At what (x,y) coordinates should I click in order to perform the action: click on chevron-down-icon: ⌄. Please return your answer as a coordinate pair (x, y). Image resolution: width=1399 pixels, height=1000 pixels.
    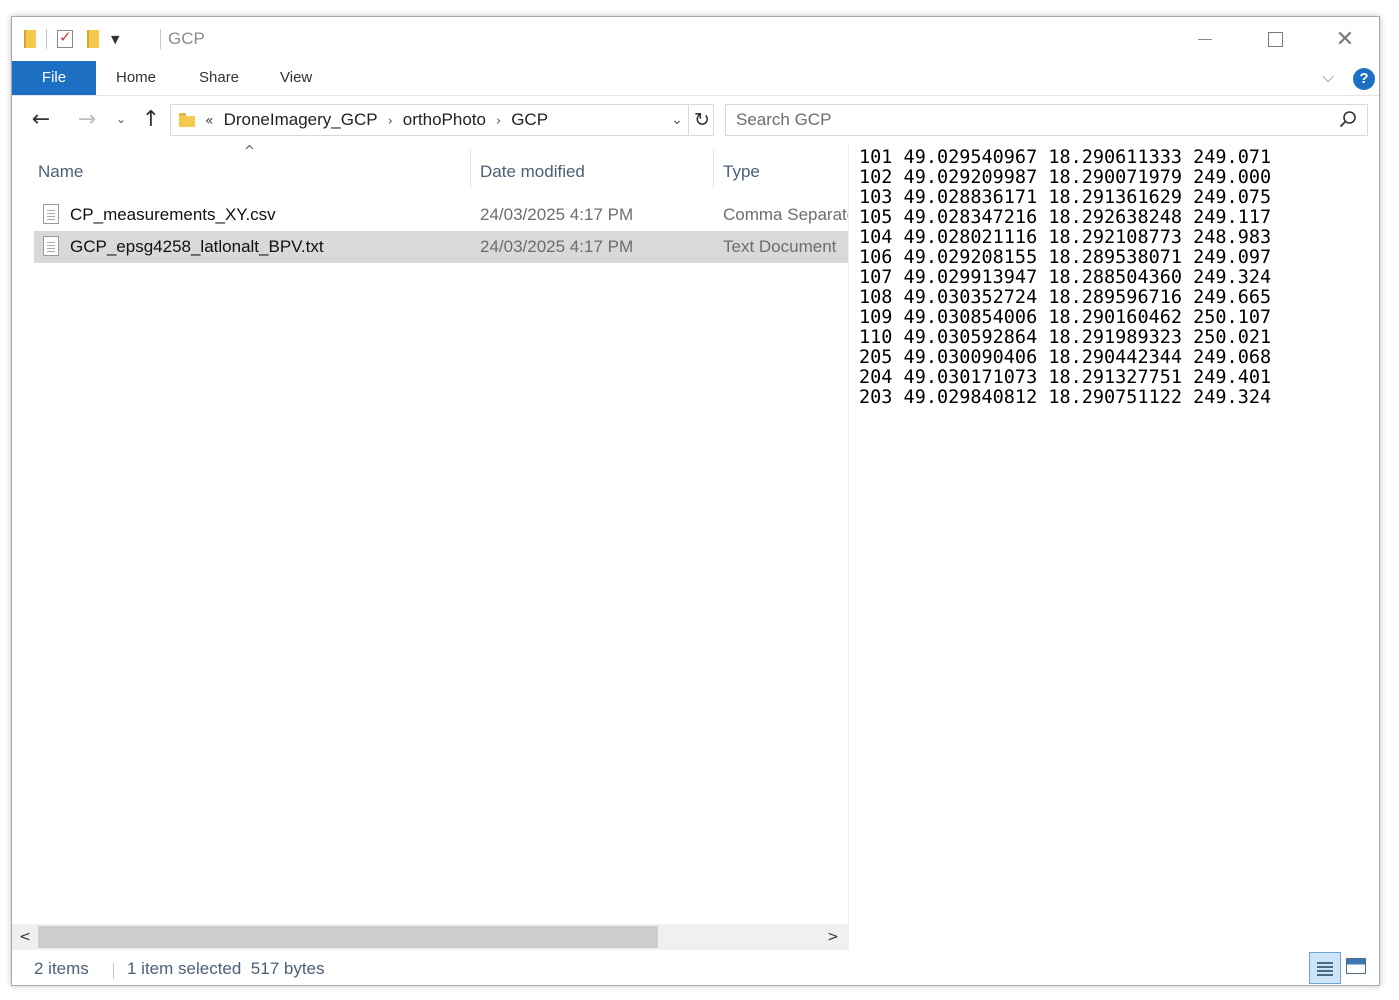
    Looking at the image, I should click on (121, 119).